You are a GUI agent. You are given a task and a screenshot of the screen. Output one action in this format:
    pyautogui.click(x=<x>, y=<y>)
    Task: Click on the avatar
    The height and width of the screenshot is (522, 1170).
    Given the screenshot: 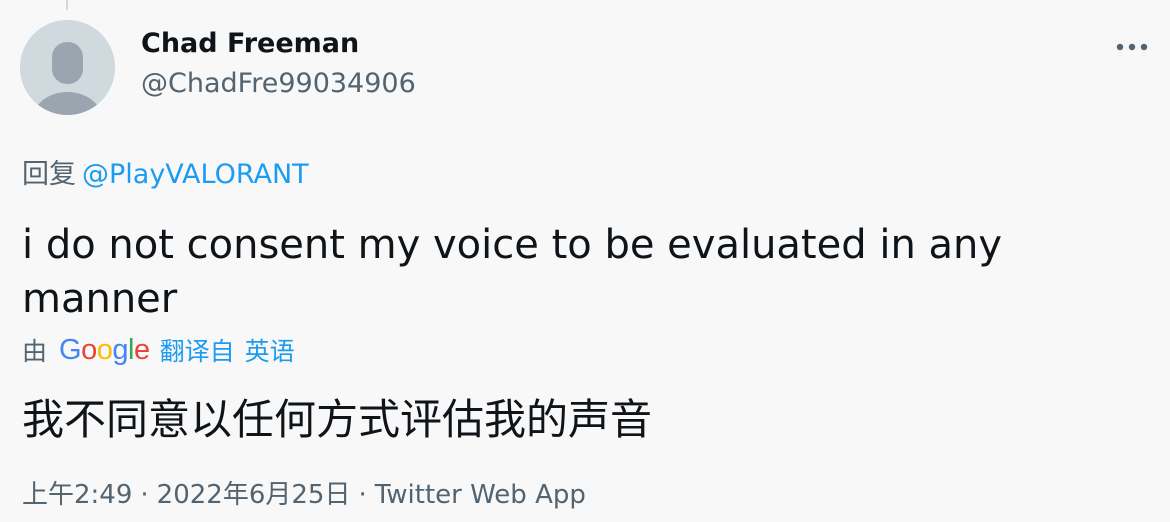 What is the action you would take?
    pyautogui.click(x=67, y=67)
    